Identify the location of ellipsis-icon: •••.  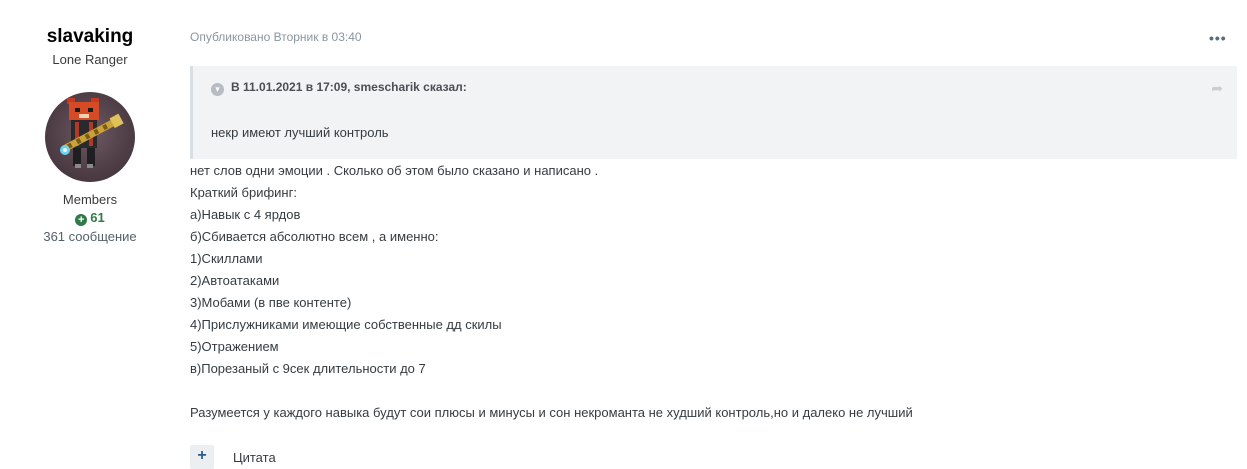
(1218, 38).